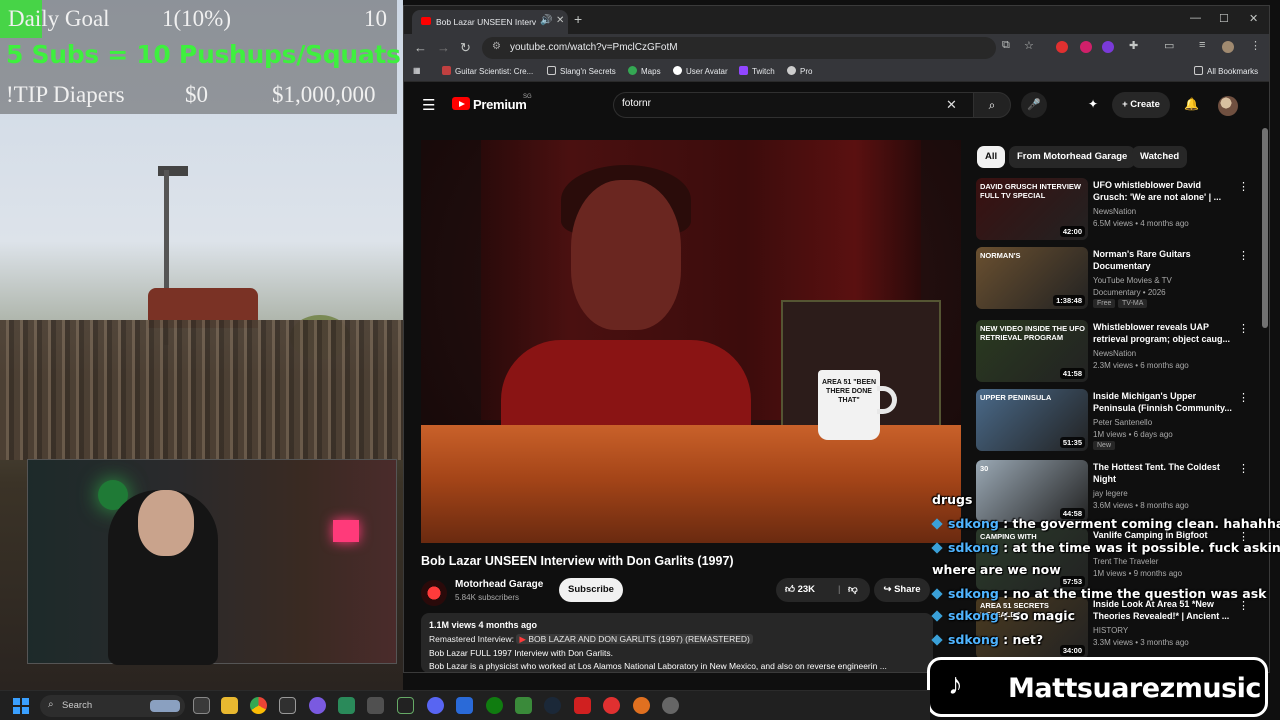  What do you see at coordinates (258, 705) in the screenshot?
I see `chrome-icon` at bounding box center [258, 705].